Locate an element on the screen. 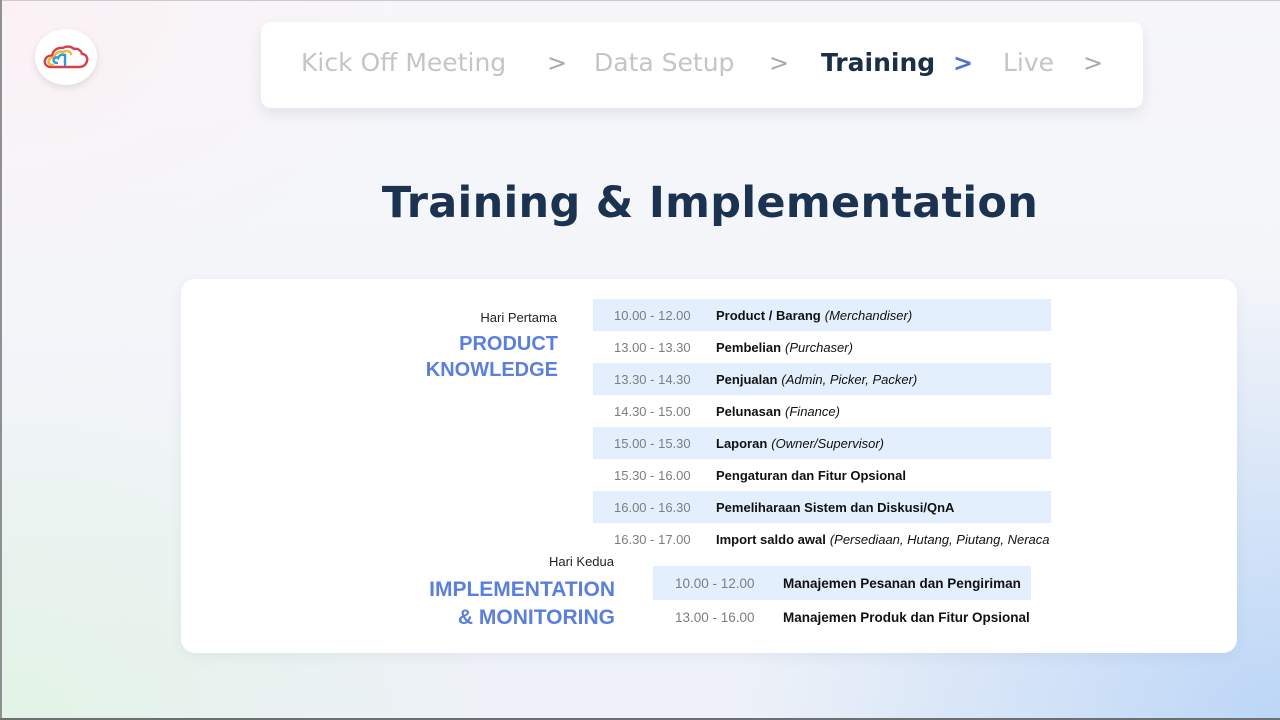 Image resolution: width=1280 pixels, height=720 pixels. row-time: 13.00 - 13.30 is located at coordinates (652, 347).